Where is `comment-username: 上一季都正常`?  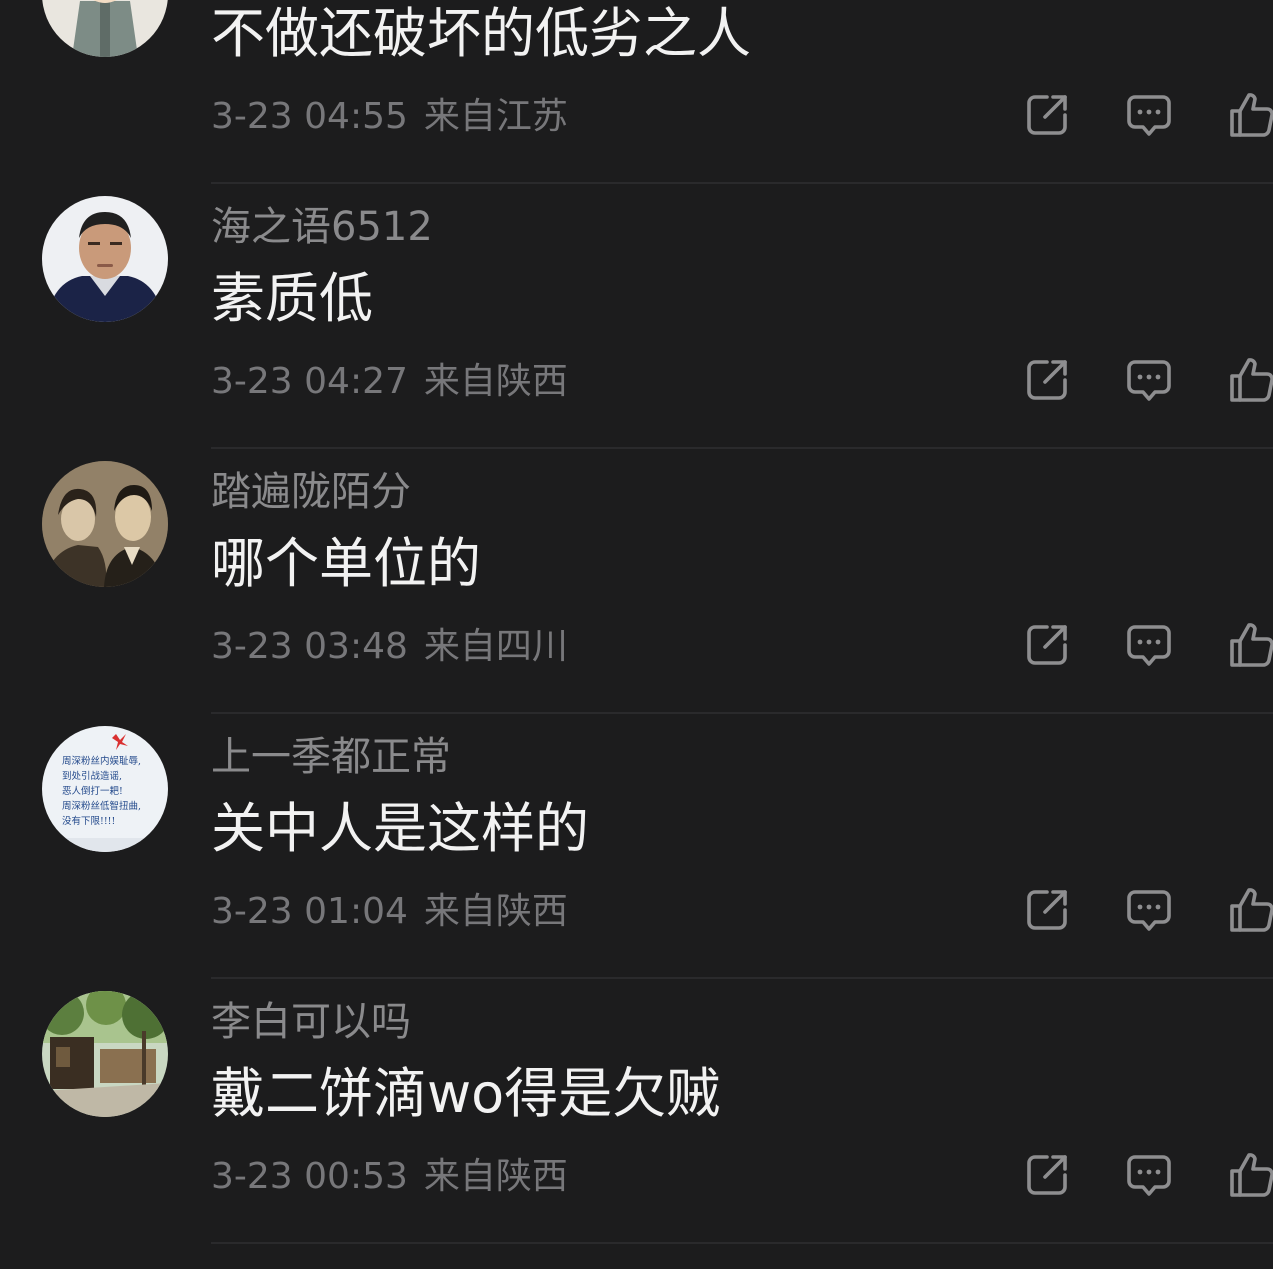 comment-username: 上一季都正常 is located at coordinates (331, 757).